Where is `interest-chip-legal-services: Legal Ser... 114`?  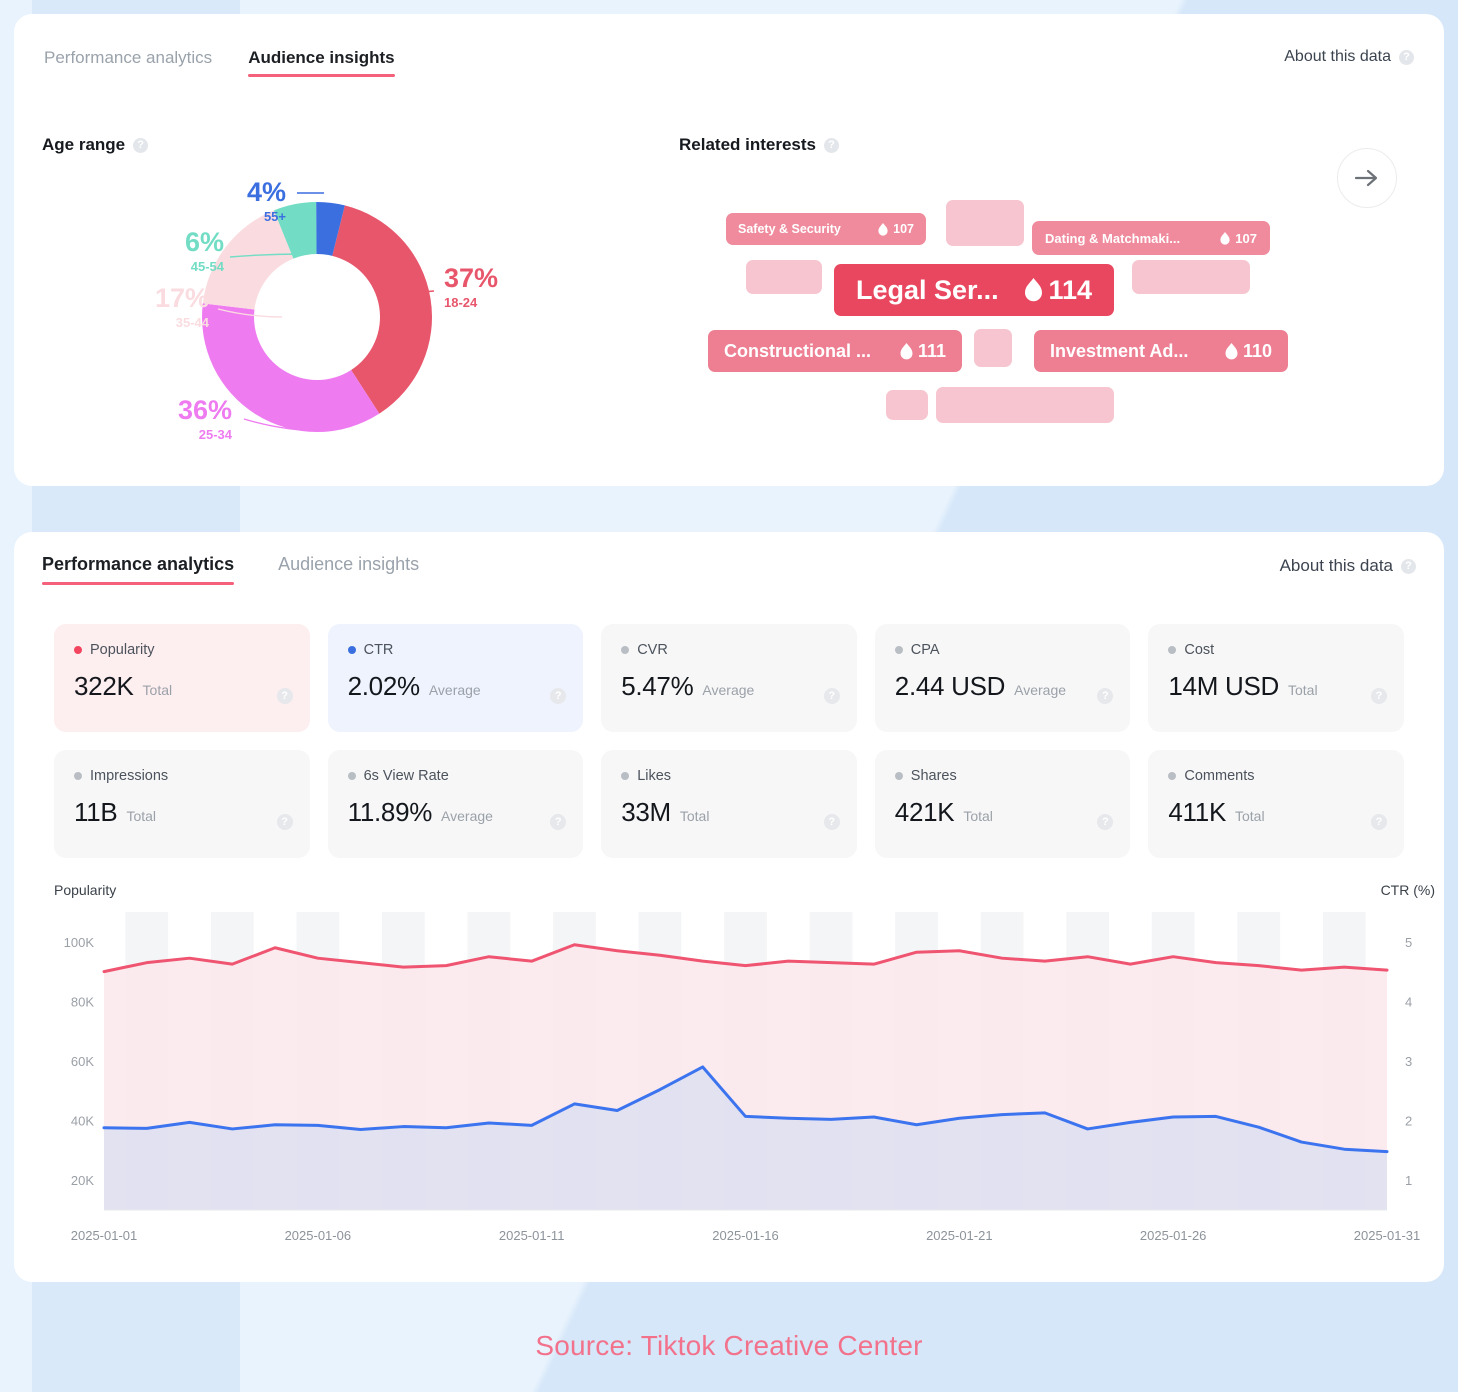
interest-chip-legal-services: Legal Ser... 114 is located at coordinates (974, 290).